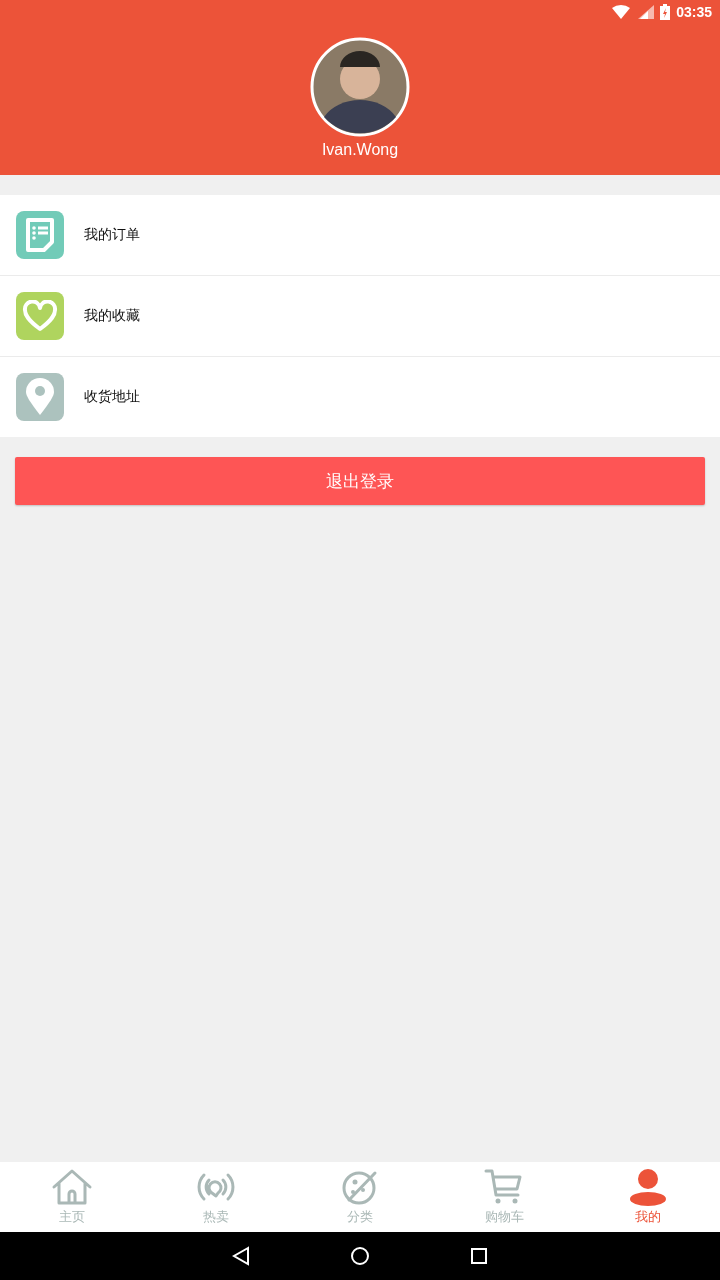  I want to click on nav-tab: 我的, so click(648, 1197).